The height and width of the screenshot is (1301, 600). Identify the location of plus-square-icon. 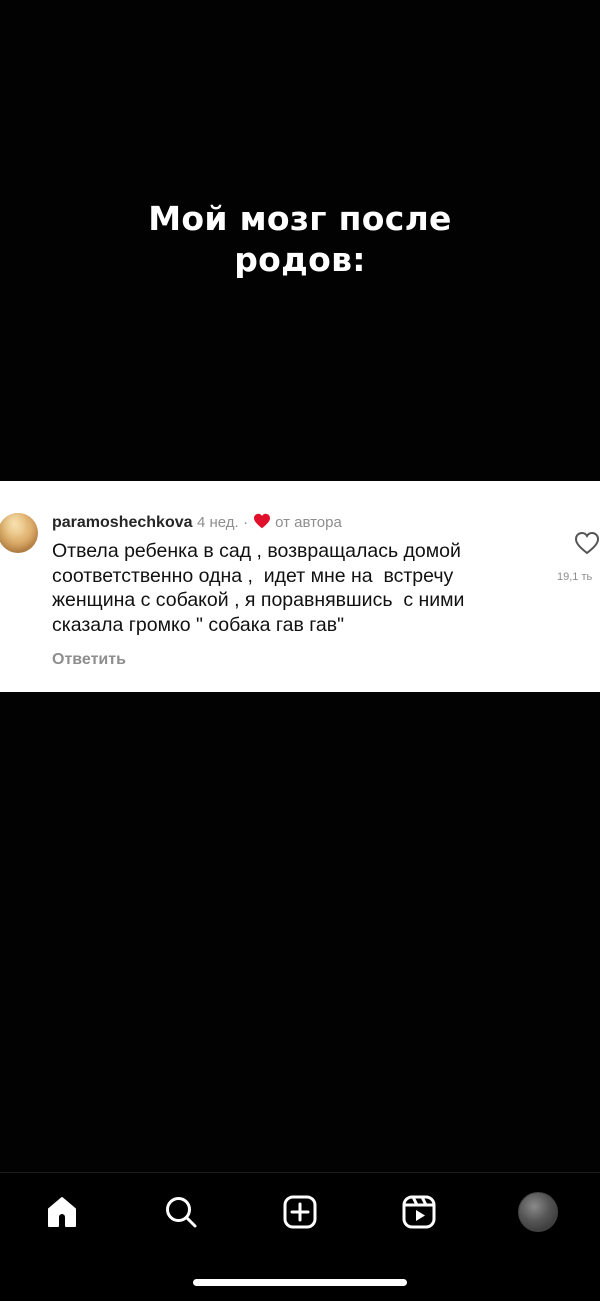
(300, 1212).